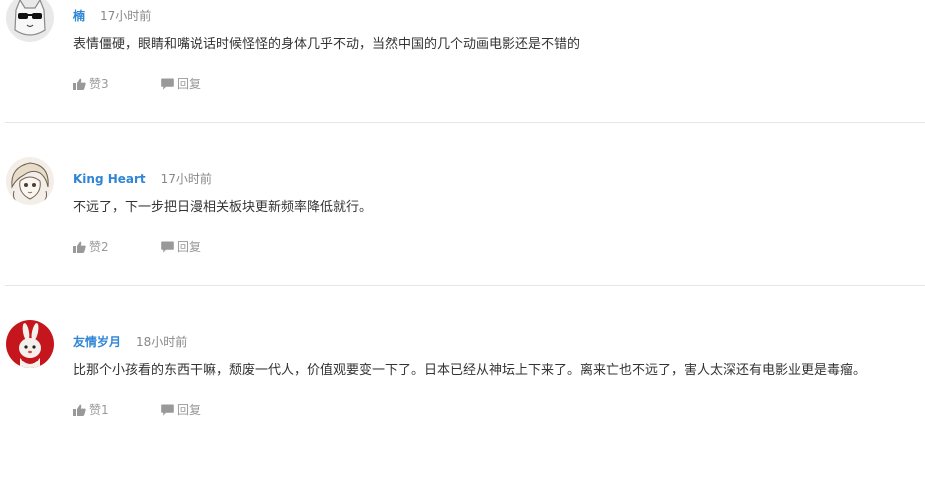  I want to click on username-link: 楠, so click(79, 16).